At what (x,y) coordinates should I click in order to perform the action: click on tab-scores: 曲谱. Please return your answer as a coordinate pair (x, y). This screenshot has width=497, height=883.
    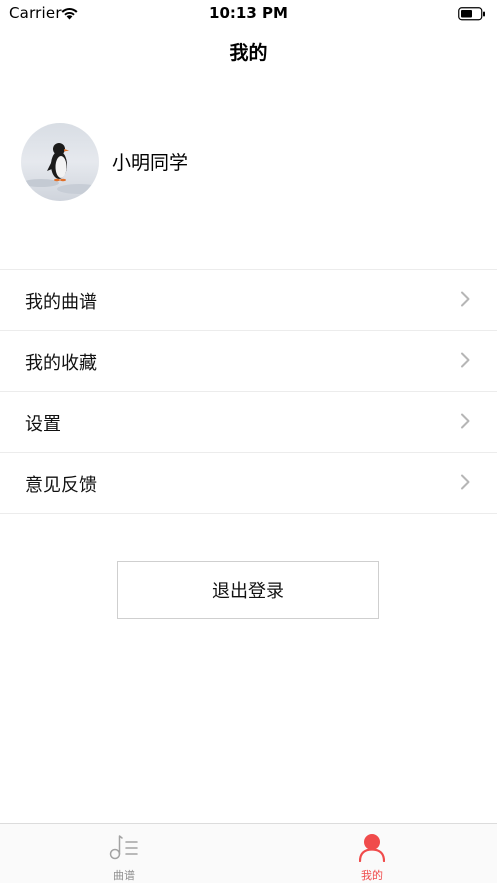
    Looking at the image, I should click on (124, 853).